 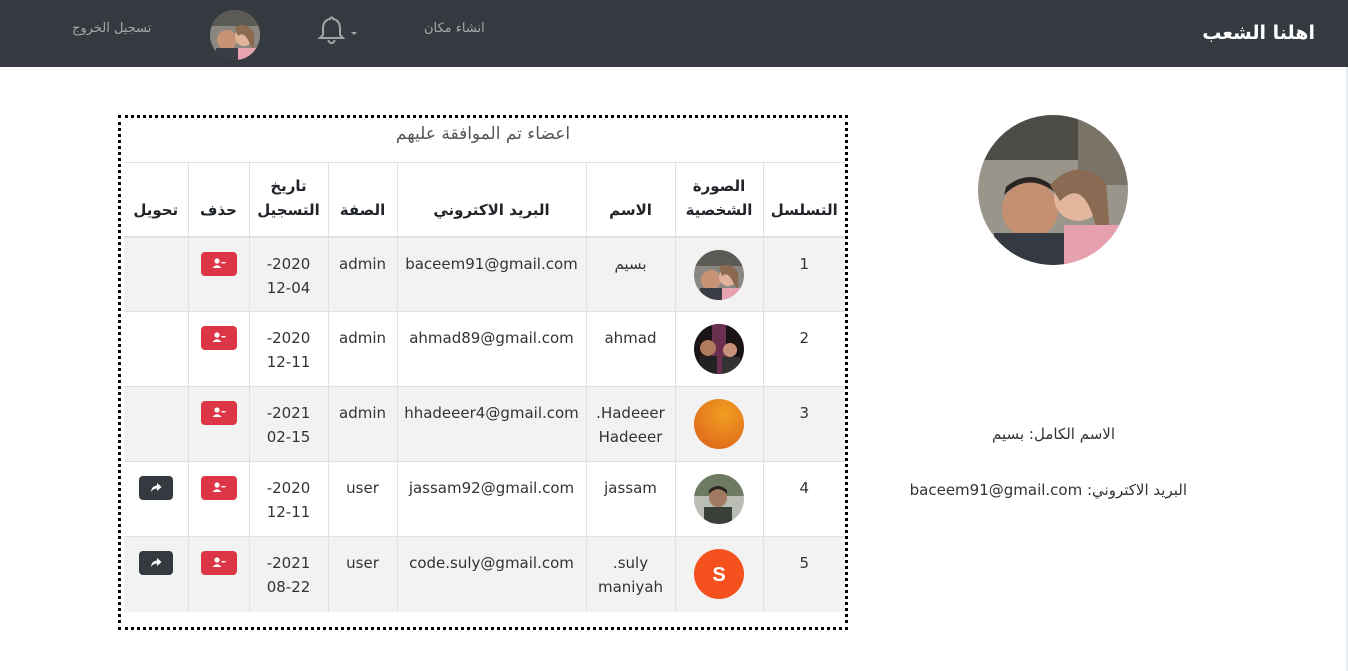 What do you see at coordinates (491, 349) in the screenshot?
I see `cell-email: ahmad89@gmail.com` at bounding box center [491, 349].